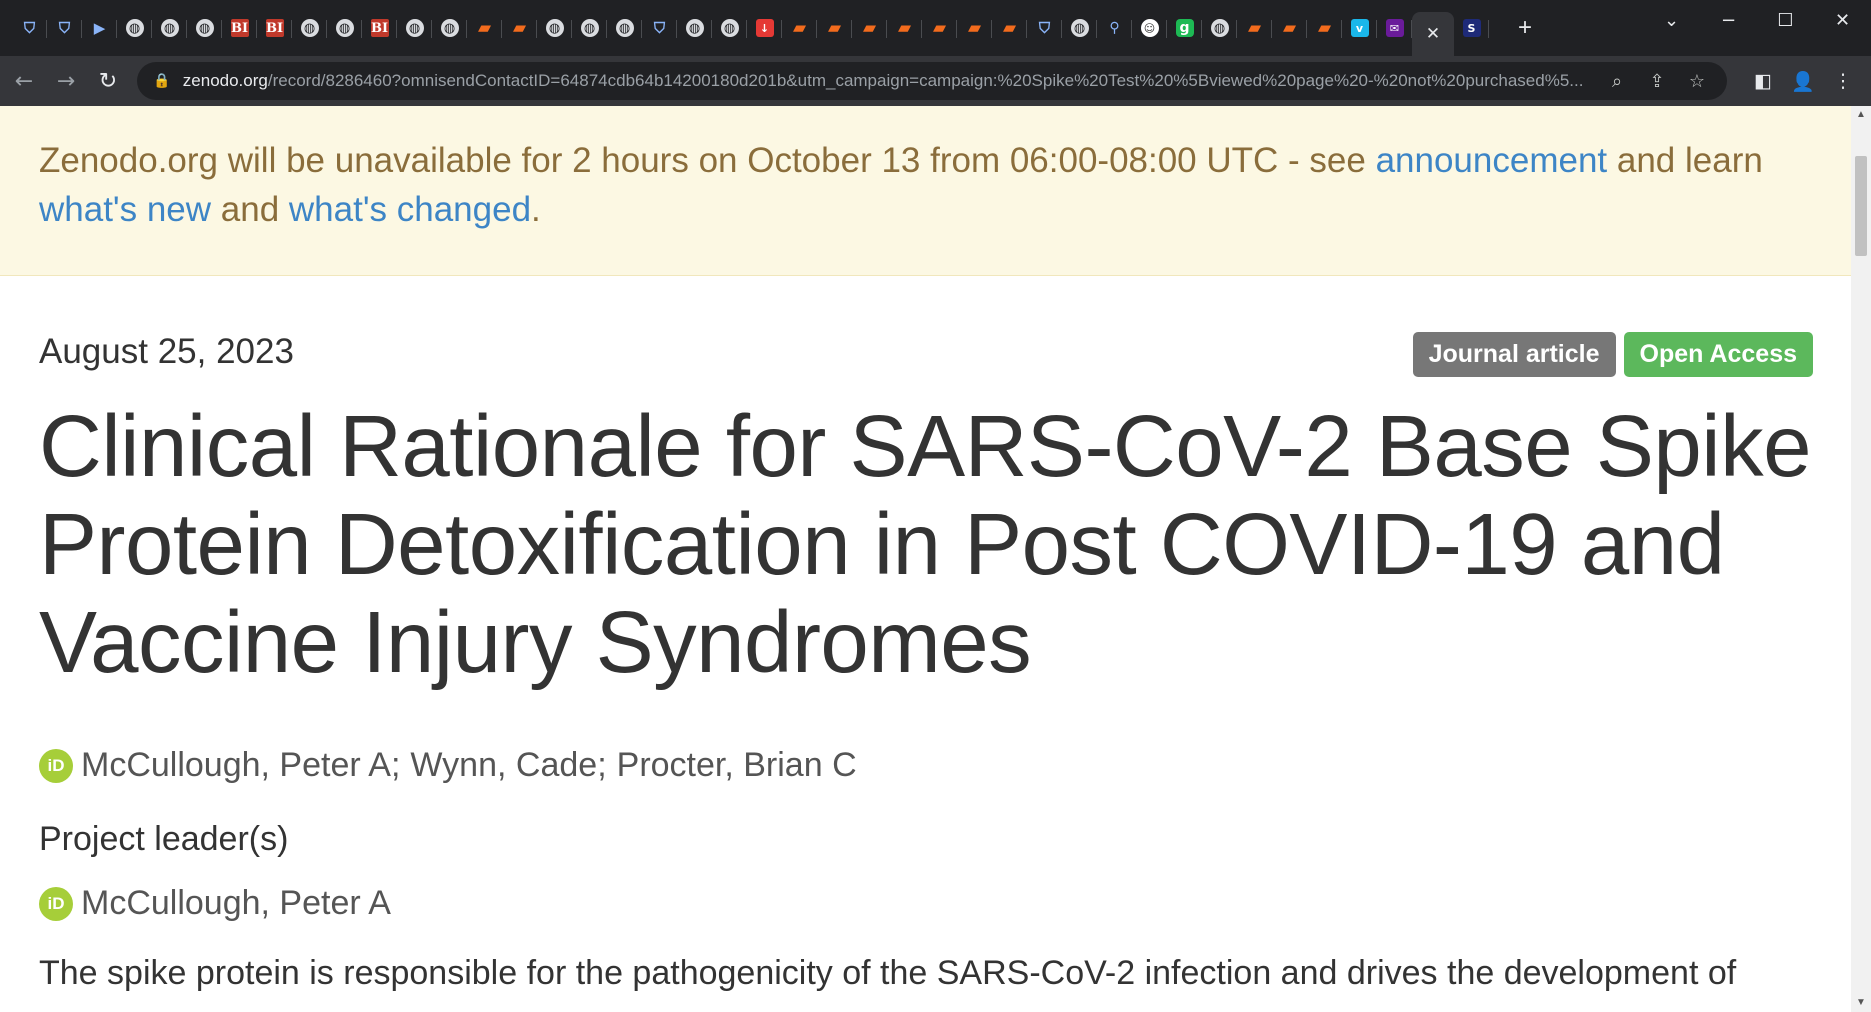 The image size is (1871, 1012). What do you see at coordinates (125, 209) in the screenshot?
I see `whats-new-link: what's new` at bounding box center [125, 209].